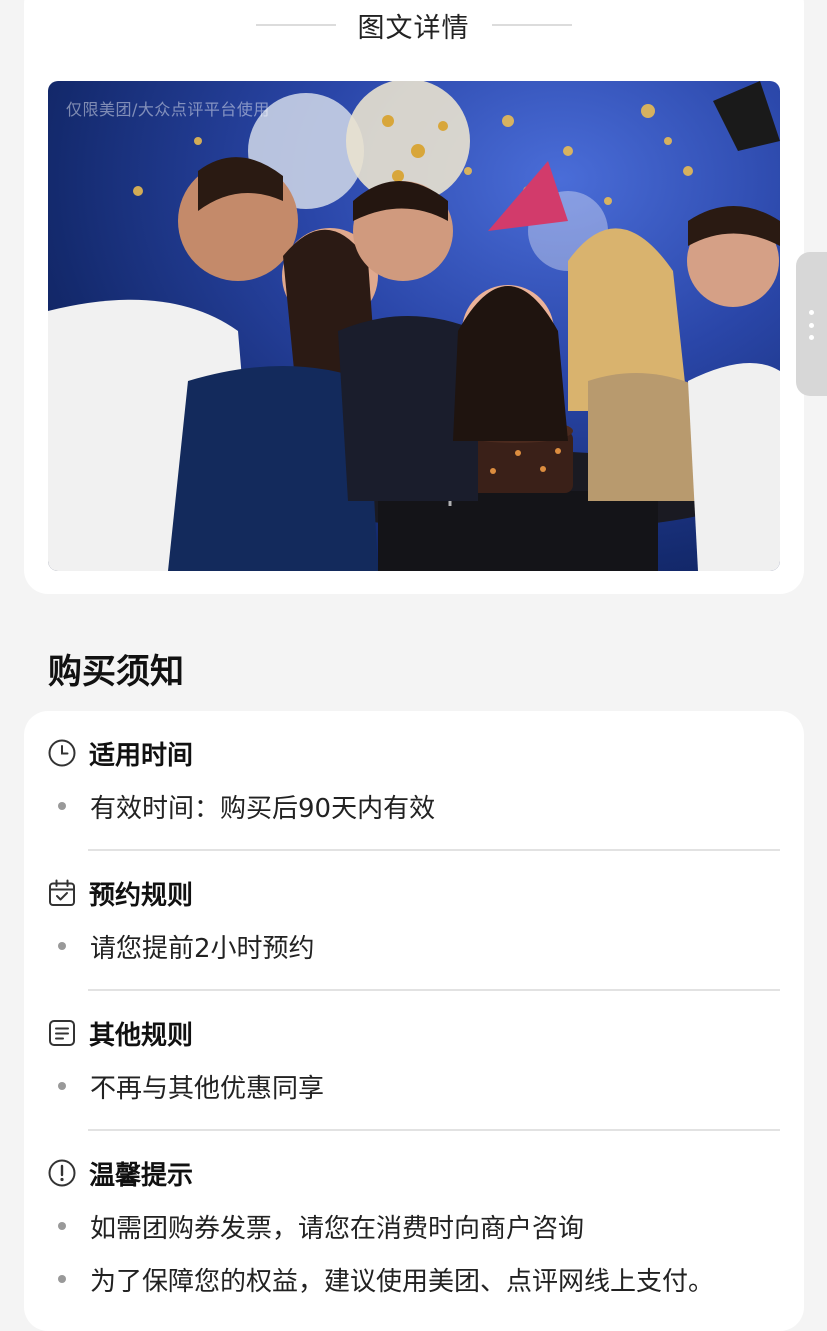 Image resolution: width=827 pixels, height=1331 pixels. I want to click on calendar-check-icon, so click(62, 893).